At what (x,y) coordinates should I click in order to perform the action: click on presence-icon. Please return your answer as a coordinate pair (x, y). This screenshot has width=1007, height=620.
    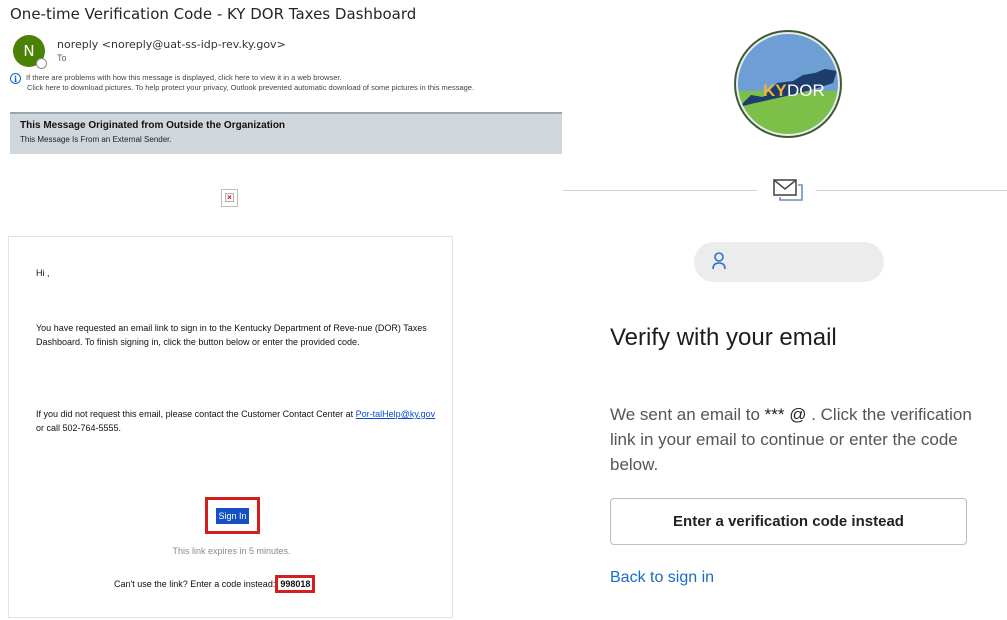
    Looking at the image, I should click on (41, 63).